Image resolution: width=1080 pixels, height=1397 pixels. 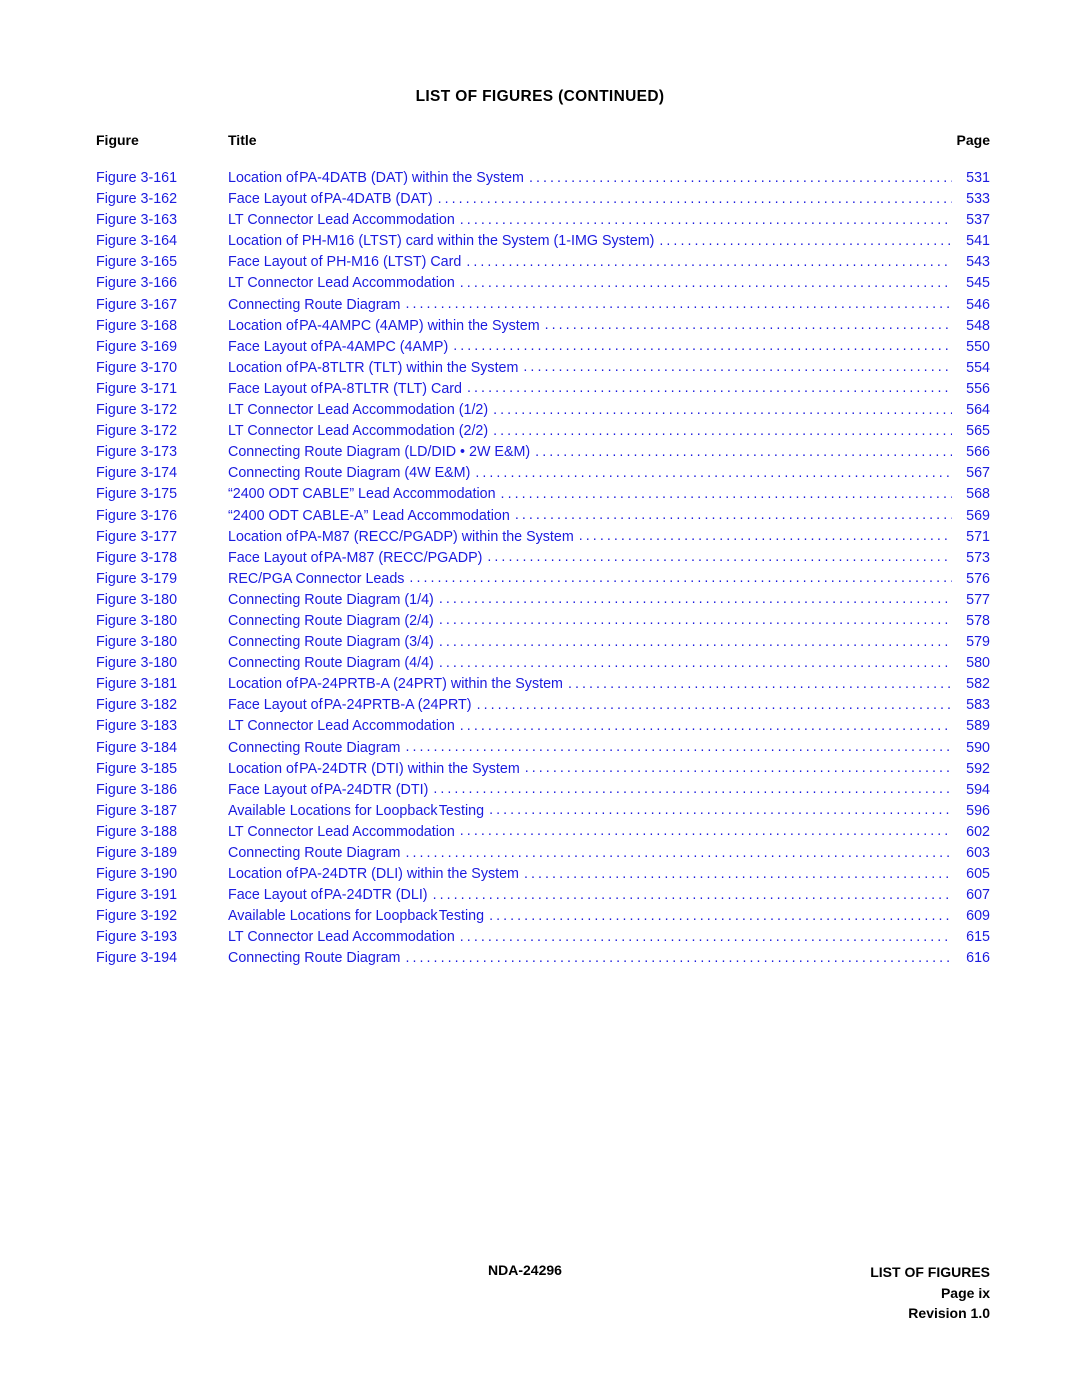 I want to click on figure-title: Available Locations for Loopback Testing, so click(x=356, y=810).